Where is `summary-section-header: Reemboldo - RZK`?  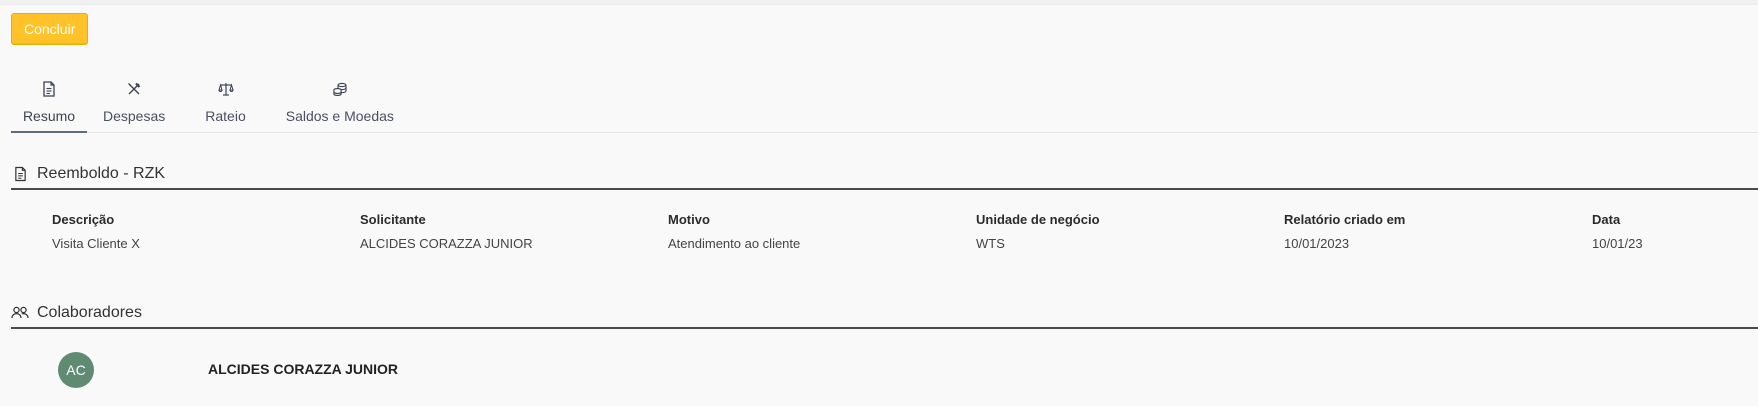
summary-section-header: Reemboldo - RZK is located at coordinates (884, 175).